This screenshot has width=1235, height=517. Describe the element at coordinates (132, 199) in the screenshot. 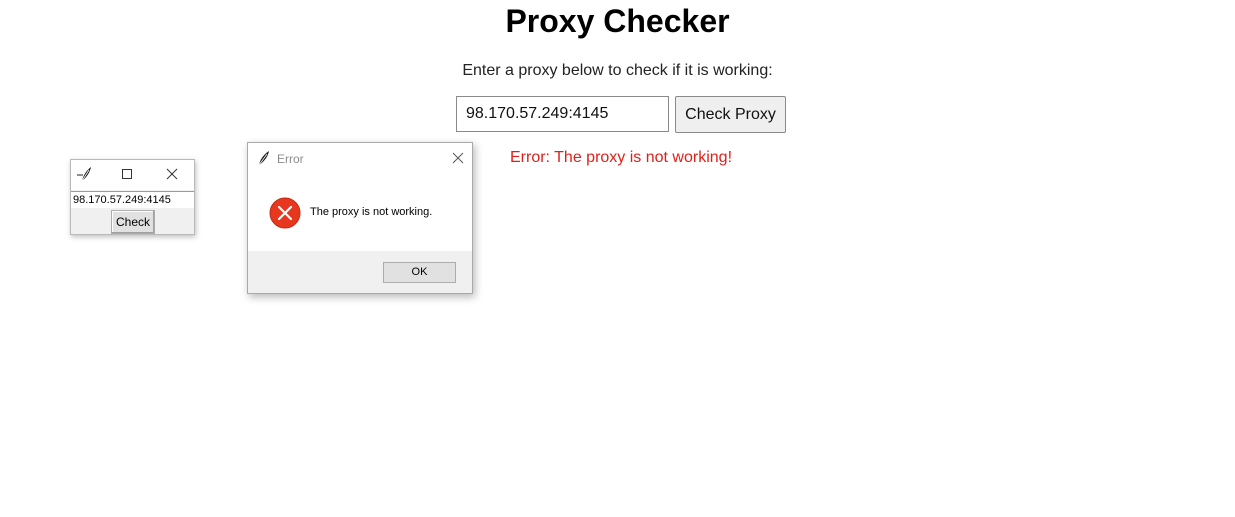

I see `mini-proxy-entry` at that location.